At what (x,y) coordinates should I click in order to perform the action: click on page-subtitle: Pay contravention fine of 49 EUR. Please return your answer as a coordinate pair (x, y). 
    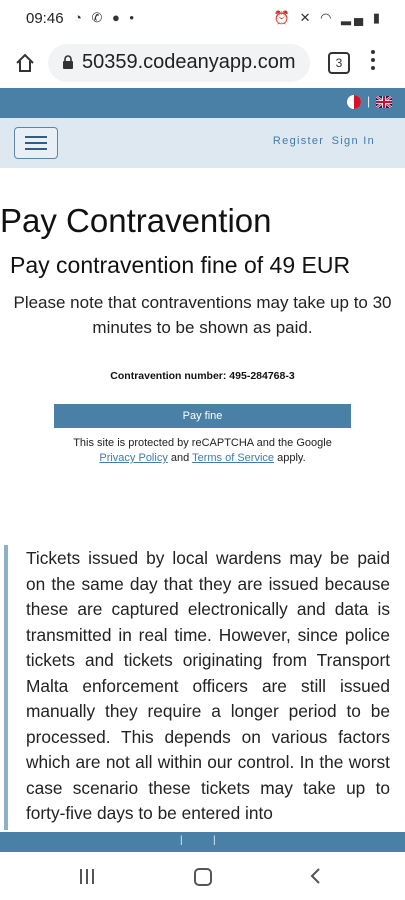
    Looking at the image, I should click on (180, 265).